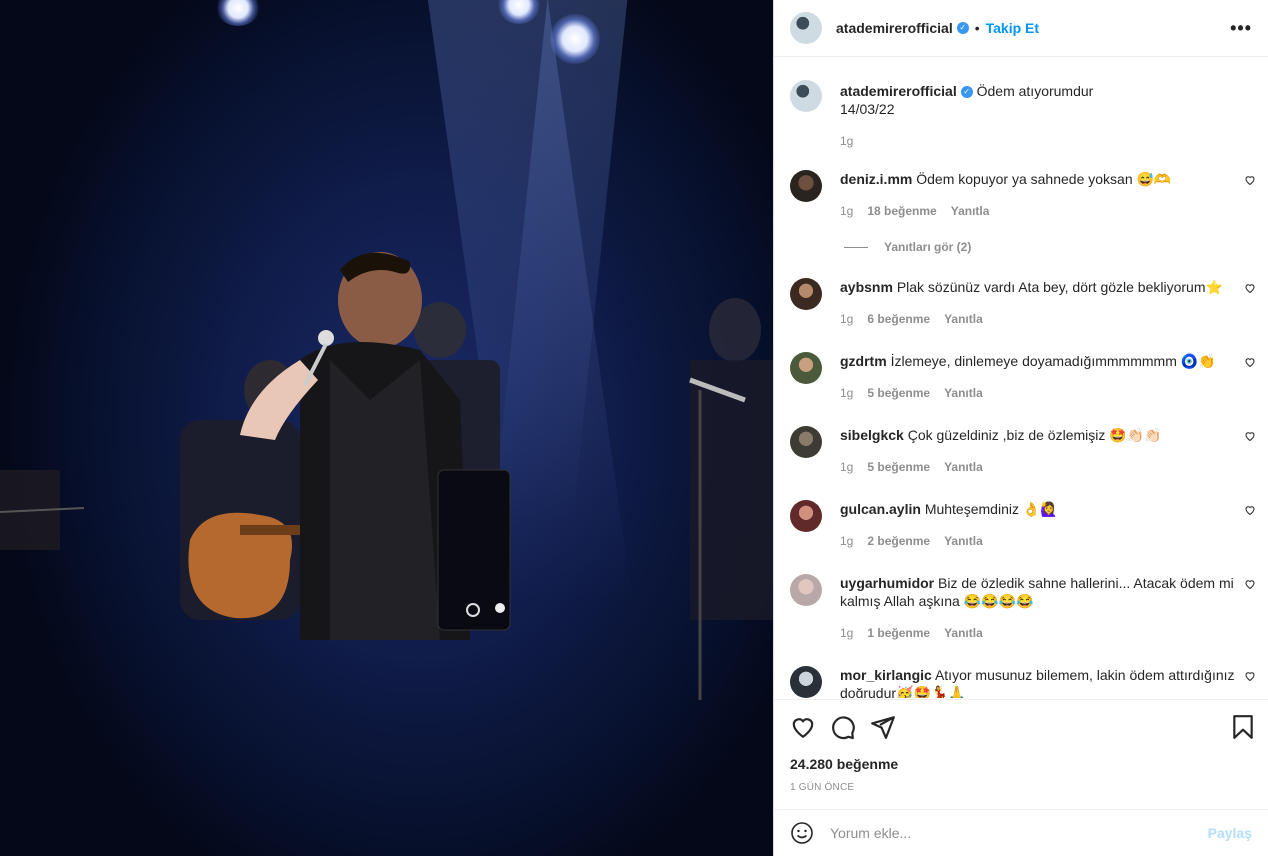 This screenshot has width=1268, height=856. I want to click on comment-text: İzlemeye, dinlemeye doyamadığımmmmmmm 🧿👏, so click(1053, 361).